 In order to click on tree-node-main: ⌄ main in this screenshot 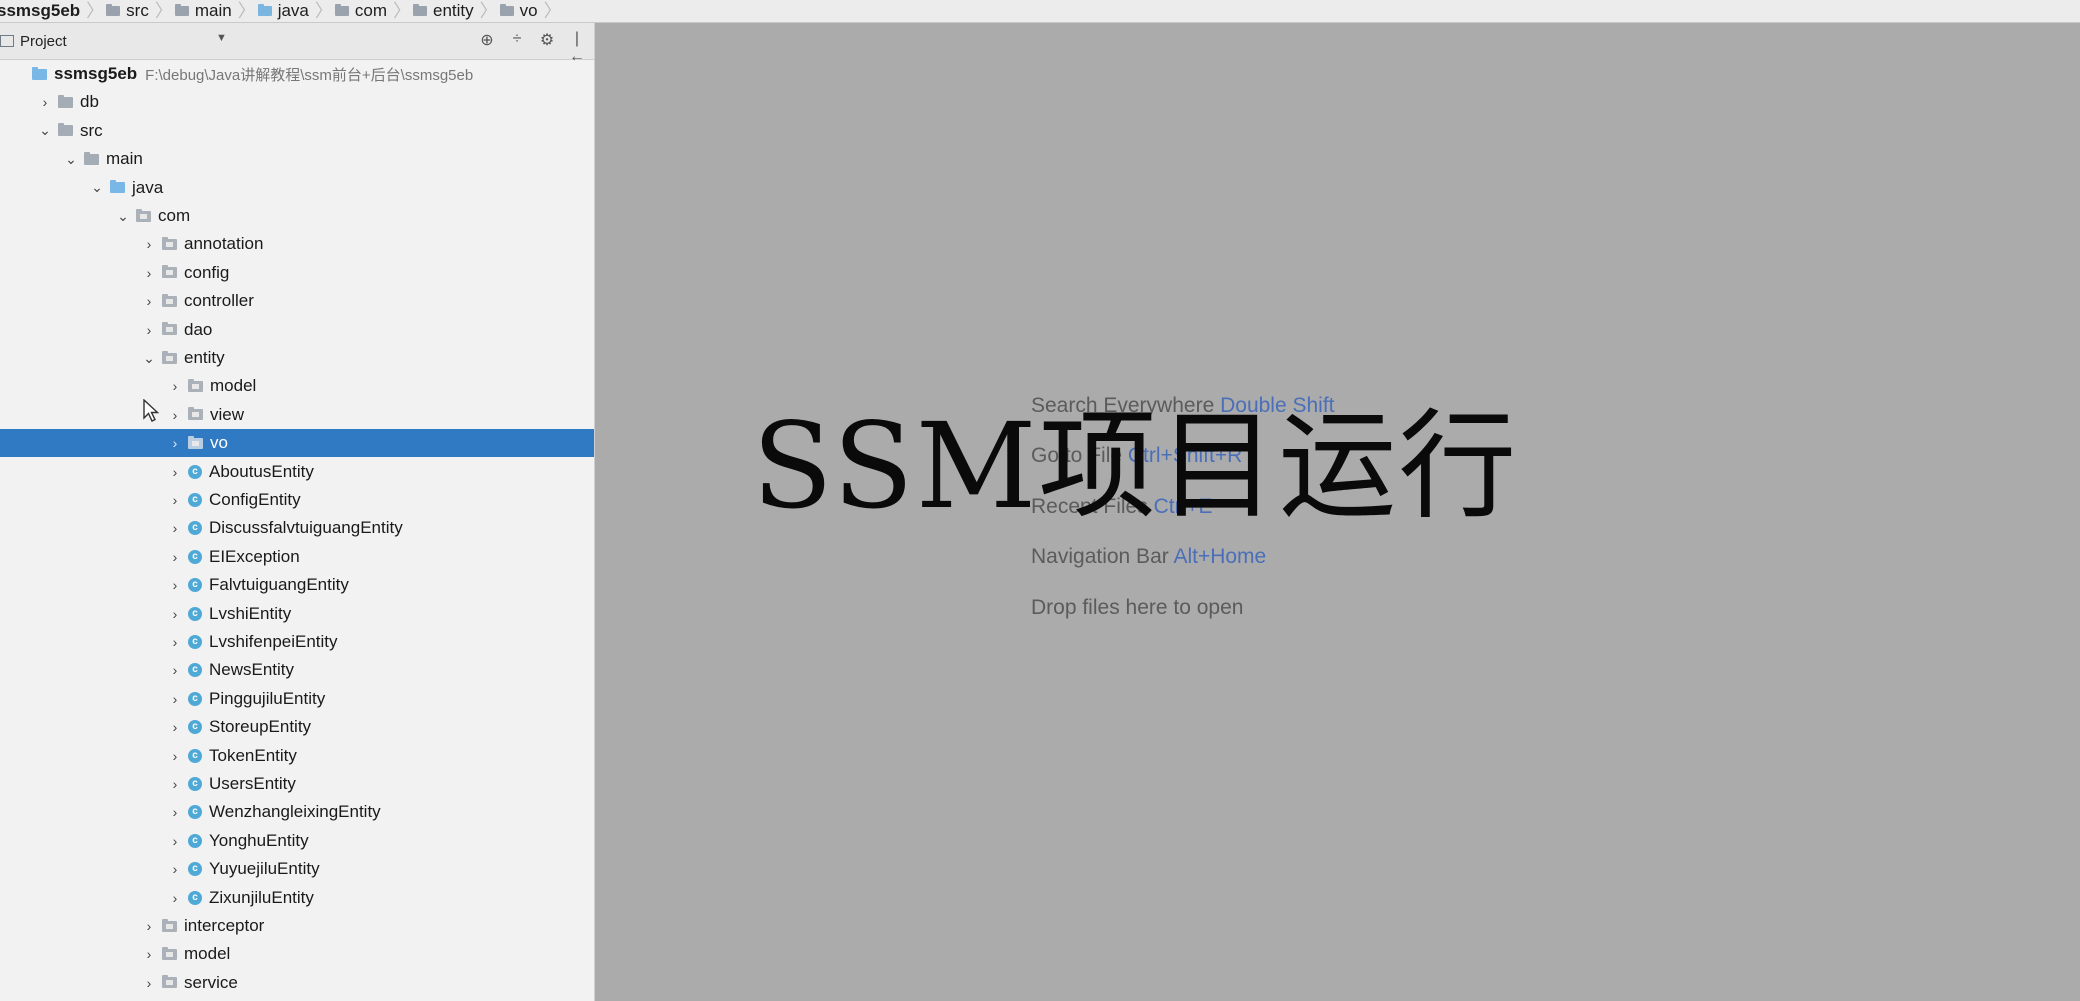, I will do `click(297, 159)`.